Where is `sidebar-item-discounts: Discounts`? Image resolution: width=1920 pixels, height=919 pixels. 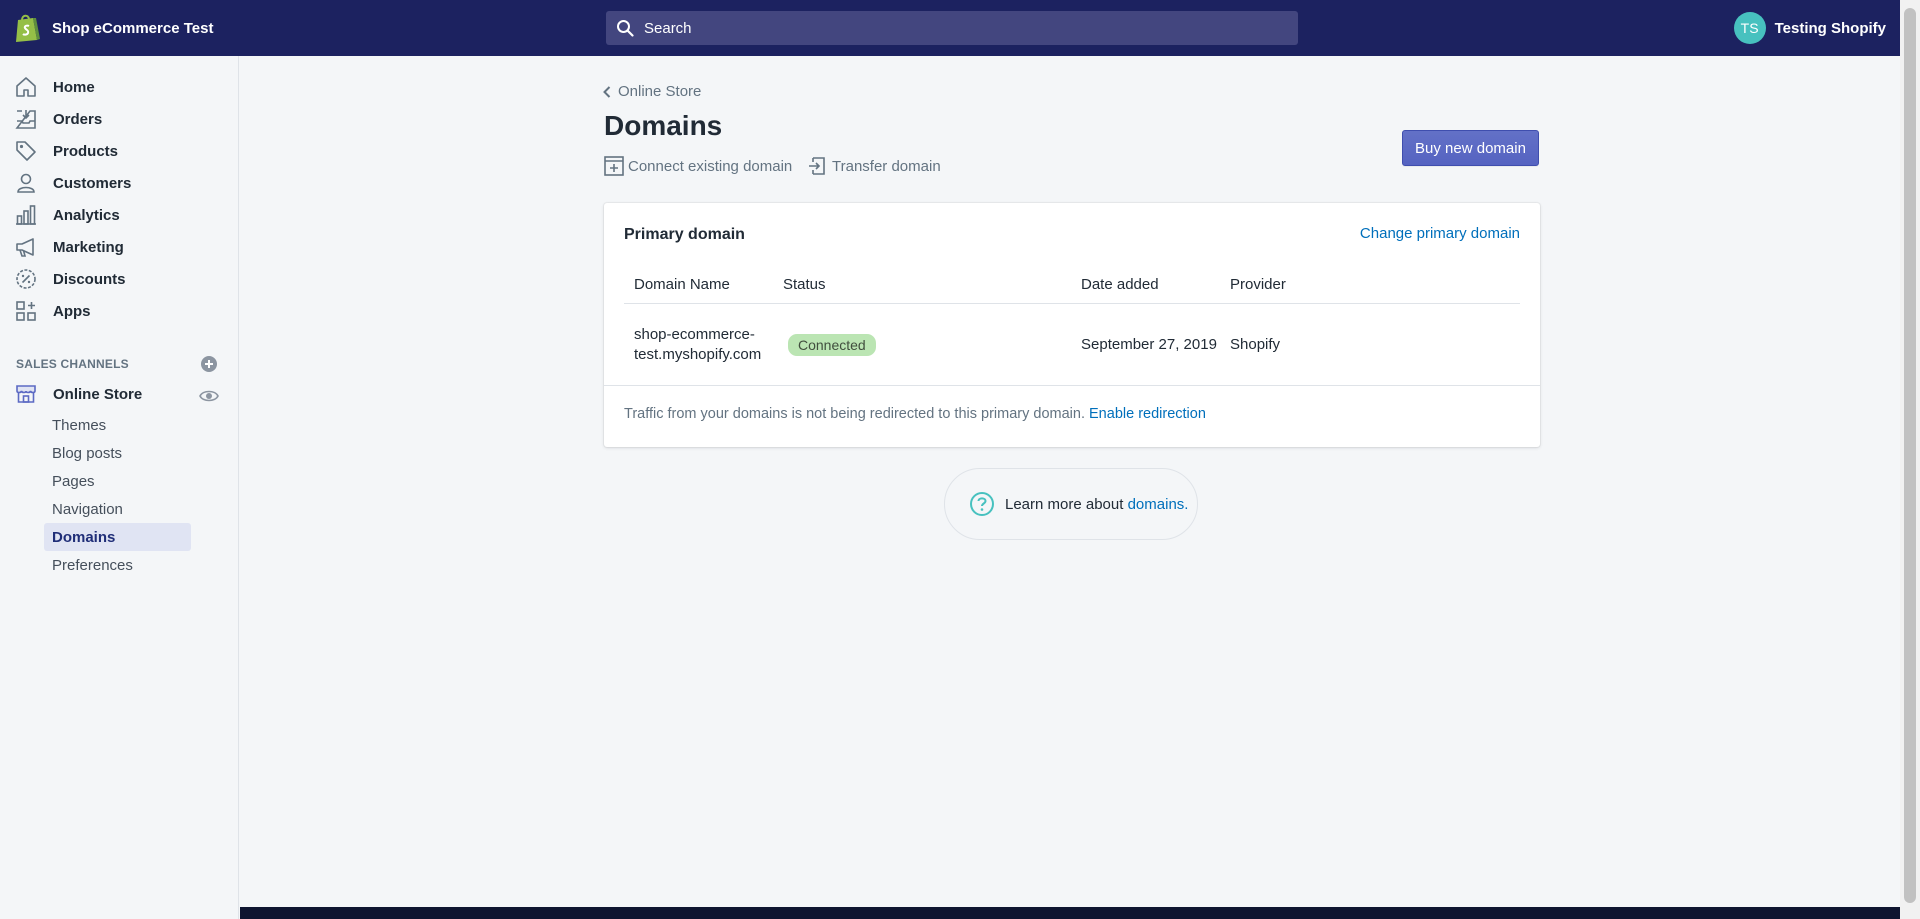
sidebar-item-discounts: Discounts is located at coordinates (70, 279).